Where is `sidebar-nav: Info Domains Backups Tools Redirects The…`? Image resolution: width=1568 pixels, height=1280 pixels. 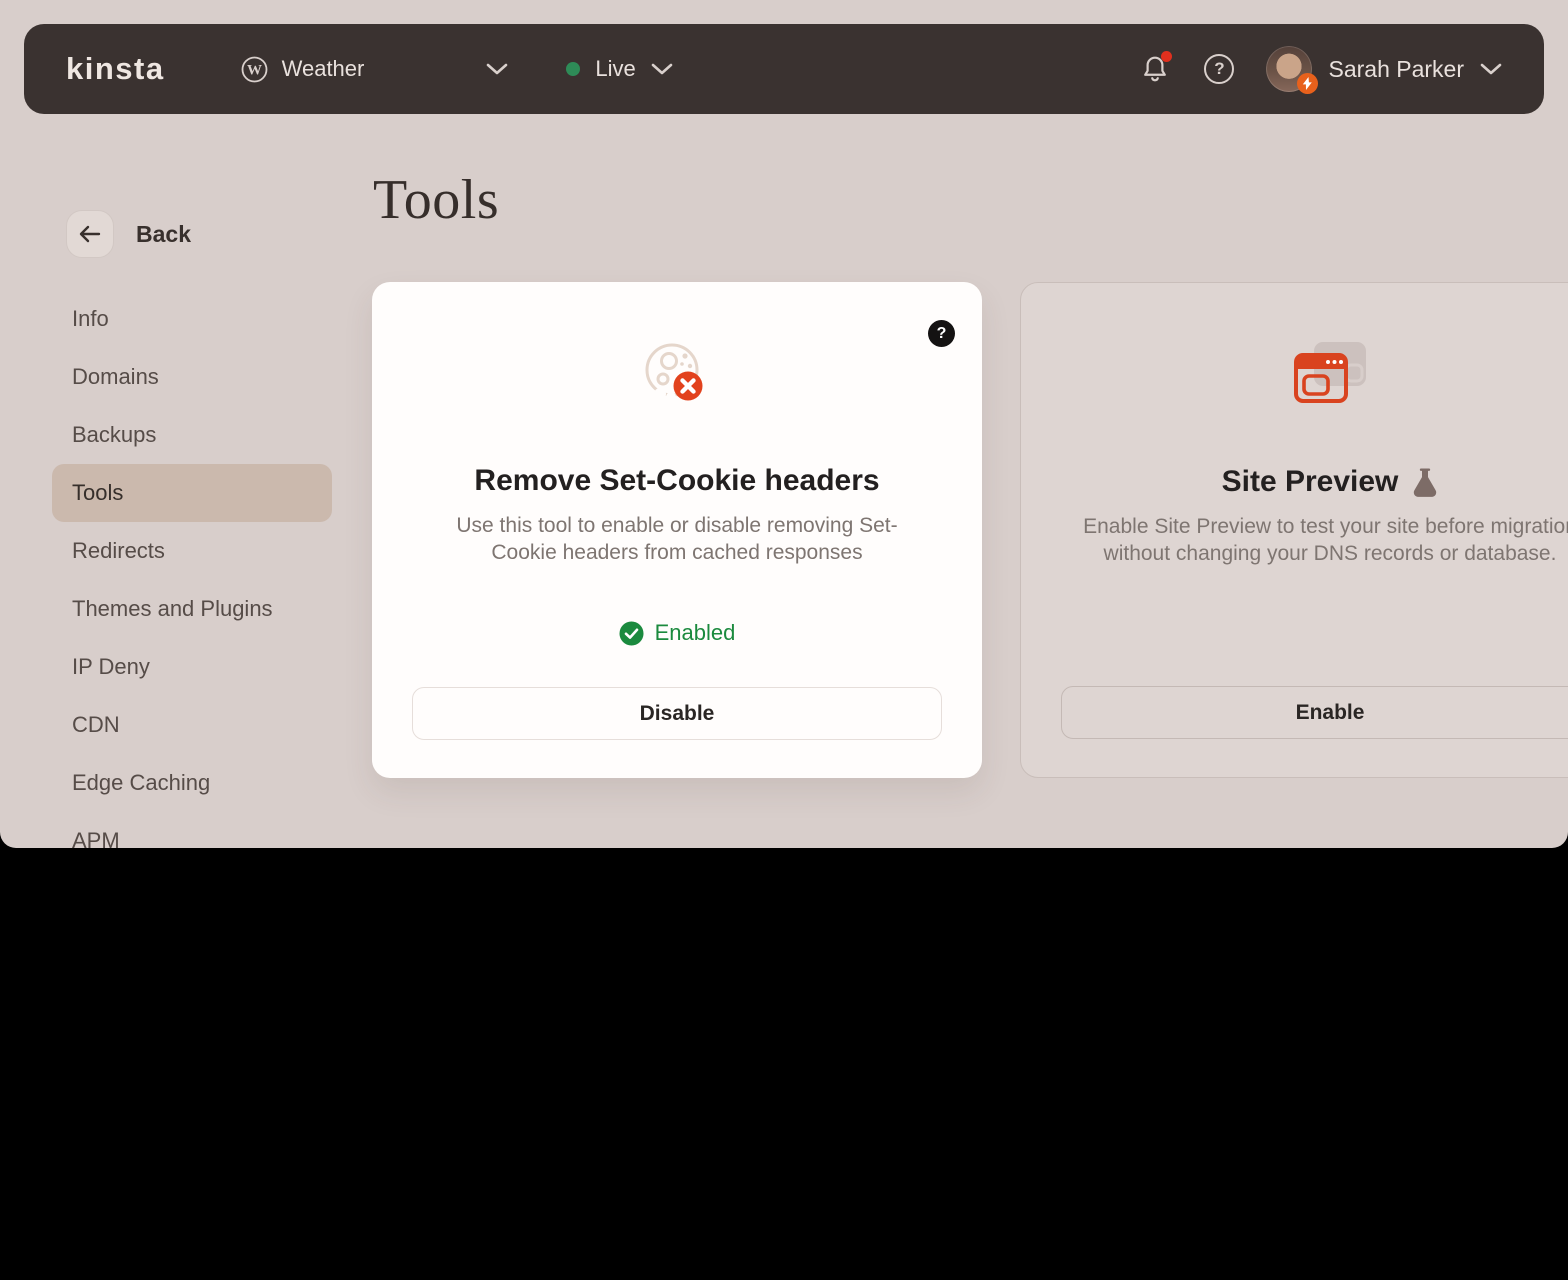
sidebar-nav: Info Domains Backups Tools Redirects The… is located at coordinates (192, 569).